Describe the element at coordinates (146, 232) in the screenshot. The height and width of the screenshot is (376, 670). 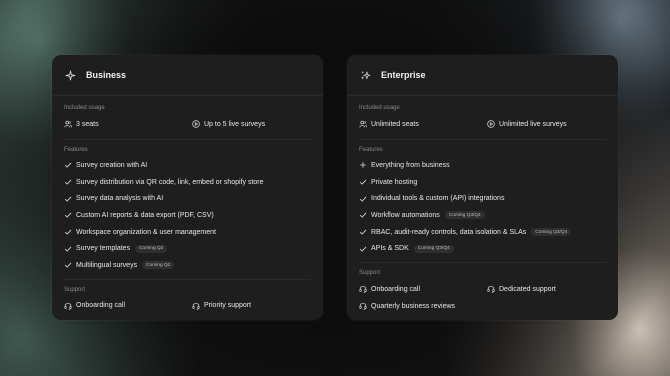
I see `feature-text: Workspace organization & user management` at that location.